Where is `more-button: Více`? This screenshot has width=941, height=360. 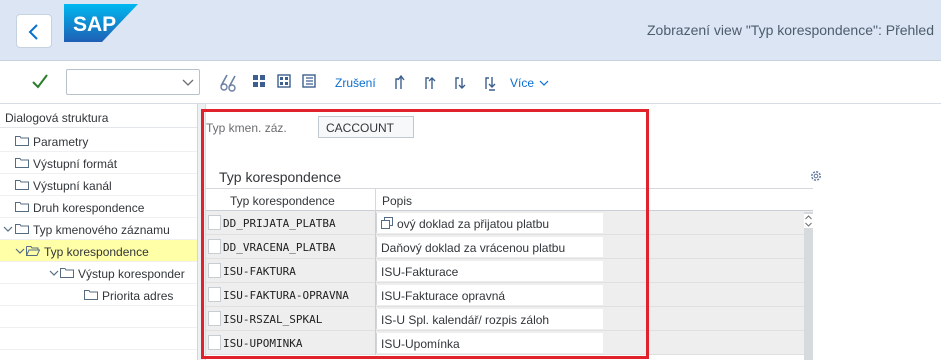
more-button: Více is located at coordinates (529, 83).